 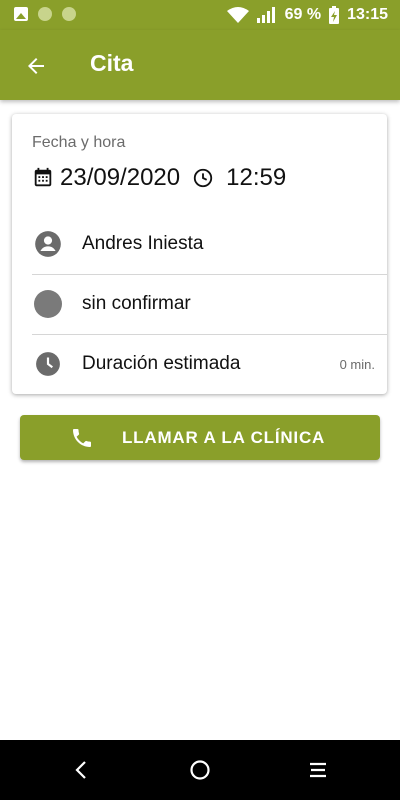 I want to click on duration-value: 0 min., so click(x=357, y=364).